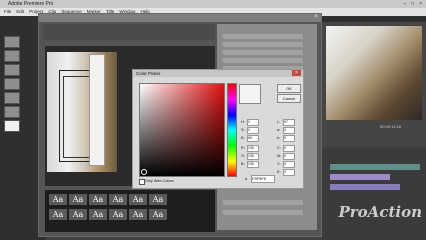  Describe the element at coordinates (12, 70) in the screenshot. I see `vertical-type-tool-button` at that location.